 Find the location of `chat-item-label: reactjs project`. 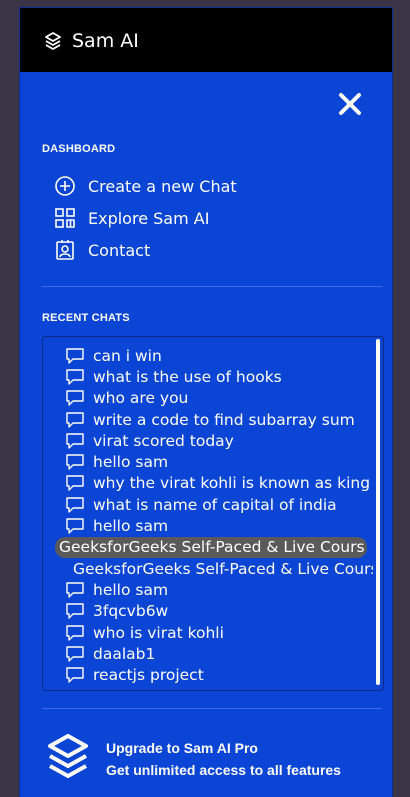

chat-item-label: reactjs project is located at coordinates (148, 675).